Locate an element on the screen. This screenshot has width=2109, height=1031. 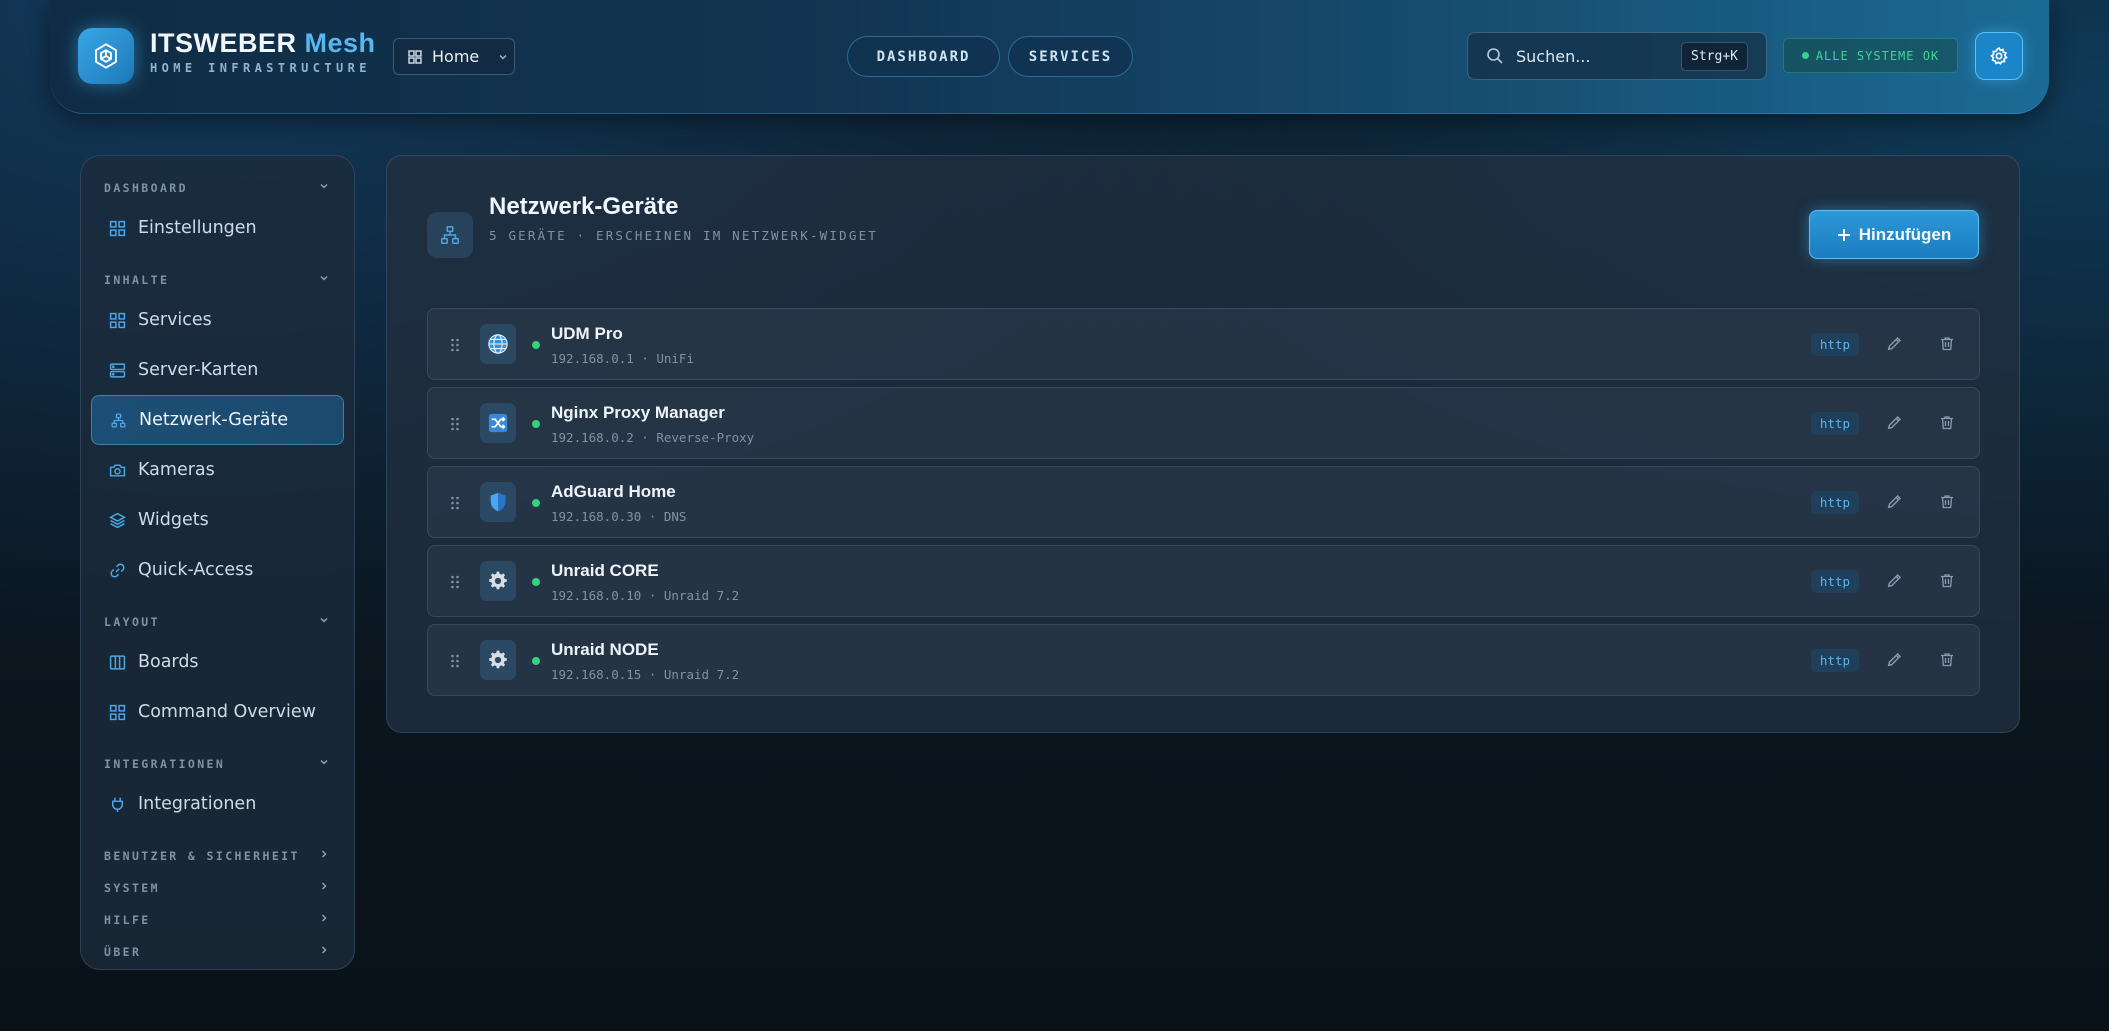
sidebar-item-label: Widgets is located at coordinates (173, 520).